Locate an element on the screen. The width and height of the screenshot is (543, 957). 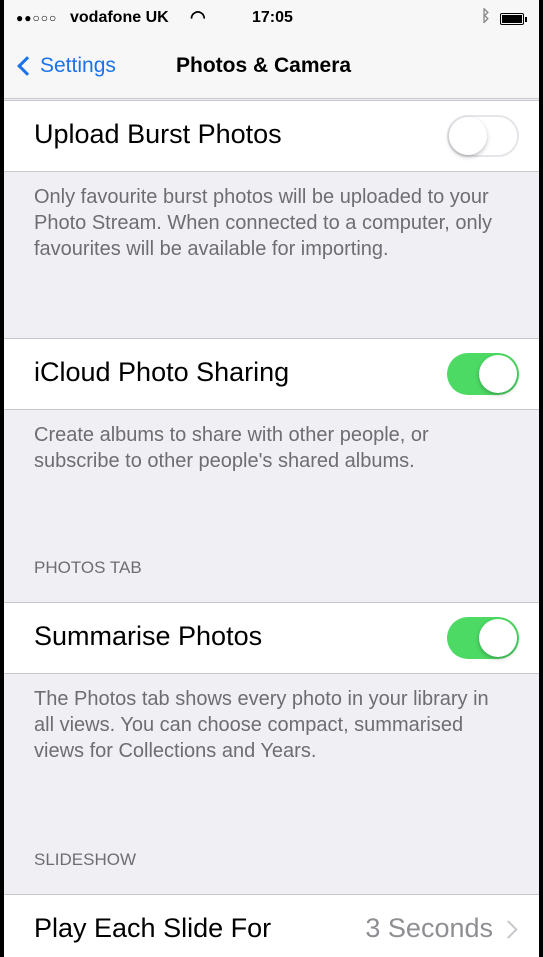
icloud-photo-sharing-toggle is located at coordinates (483, 374).